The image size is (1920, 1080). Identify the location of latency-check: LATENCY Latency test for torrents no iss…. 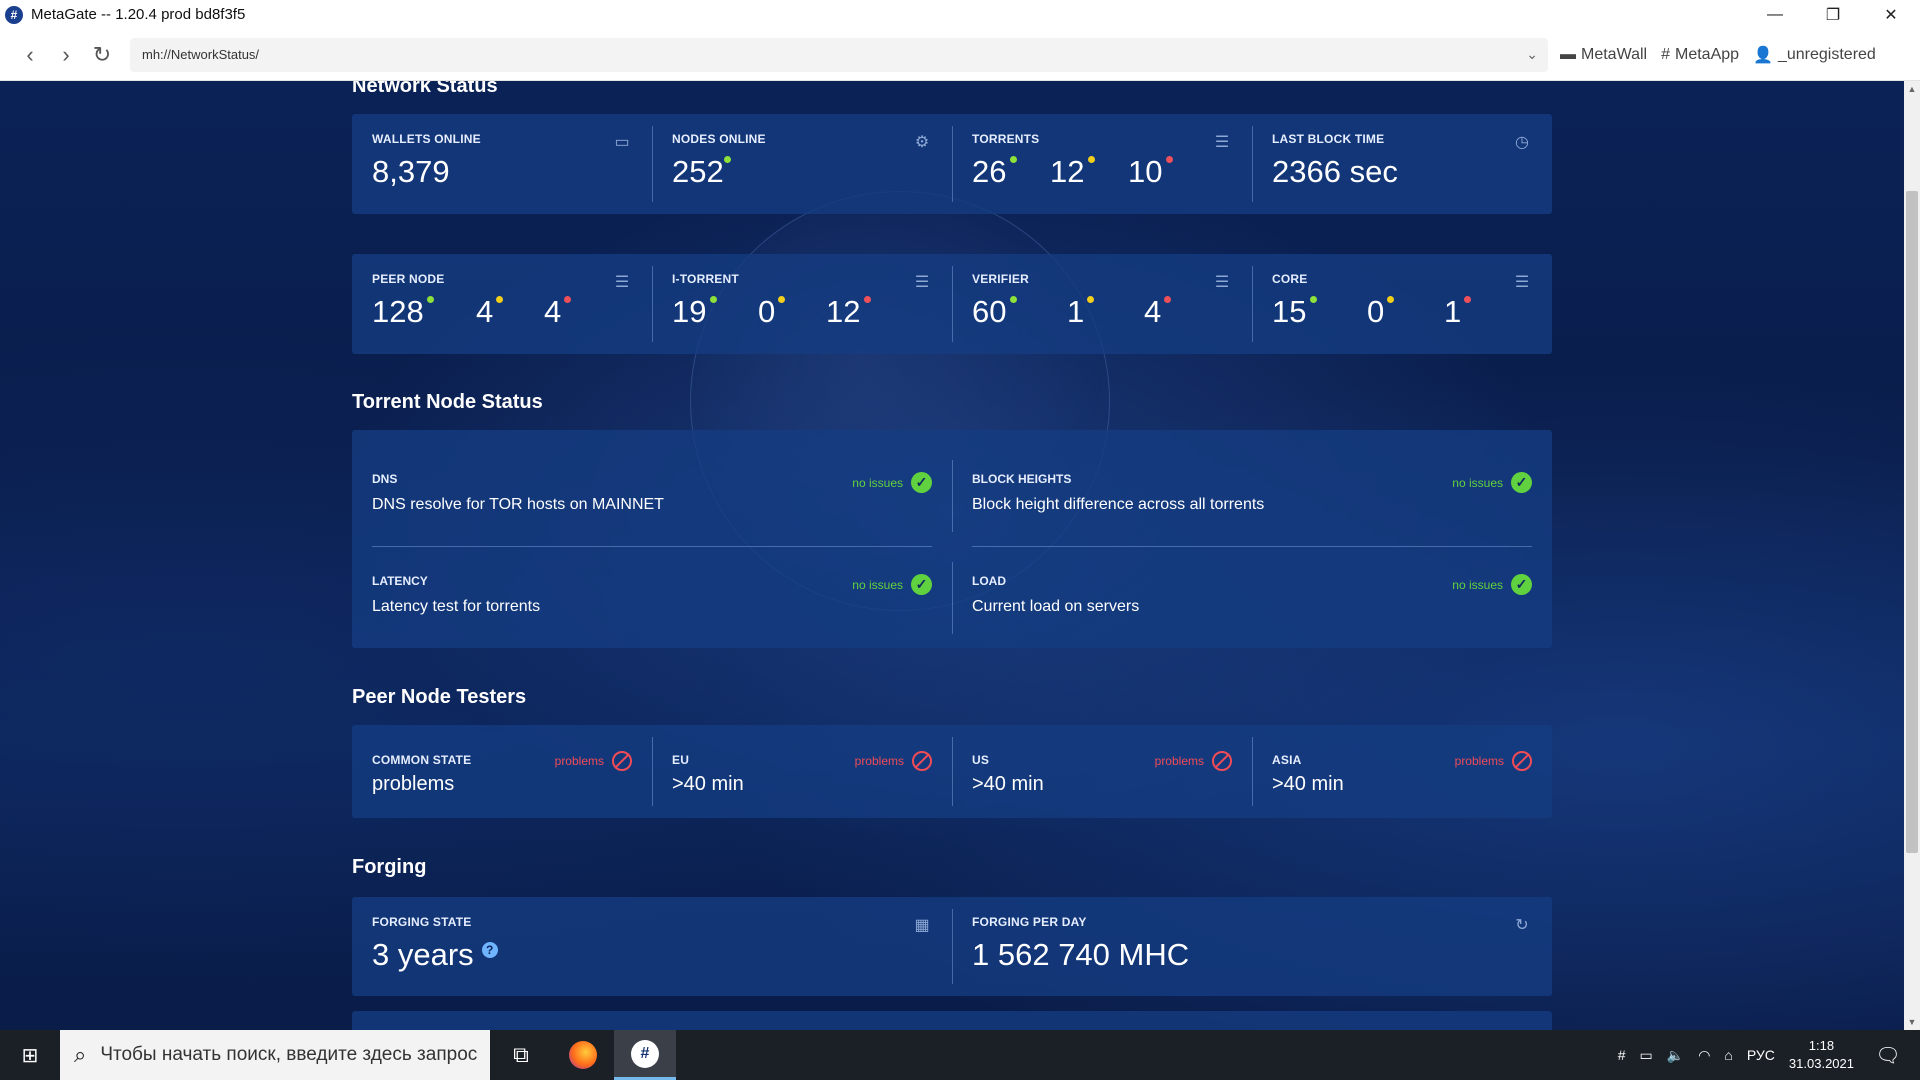
(652, 617).